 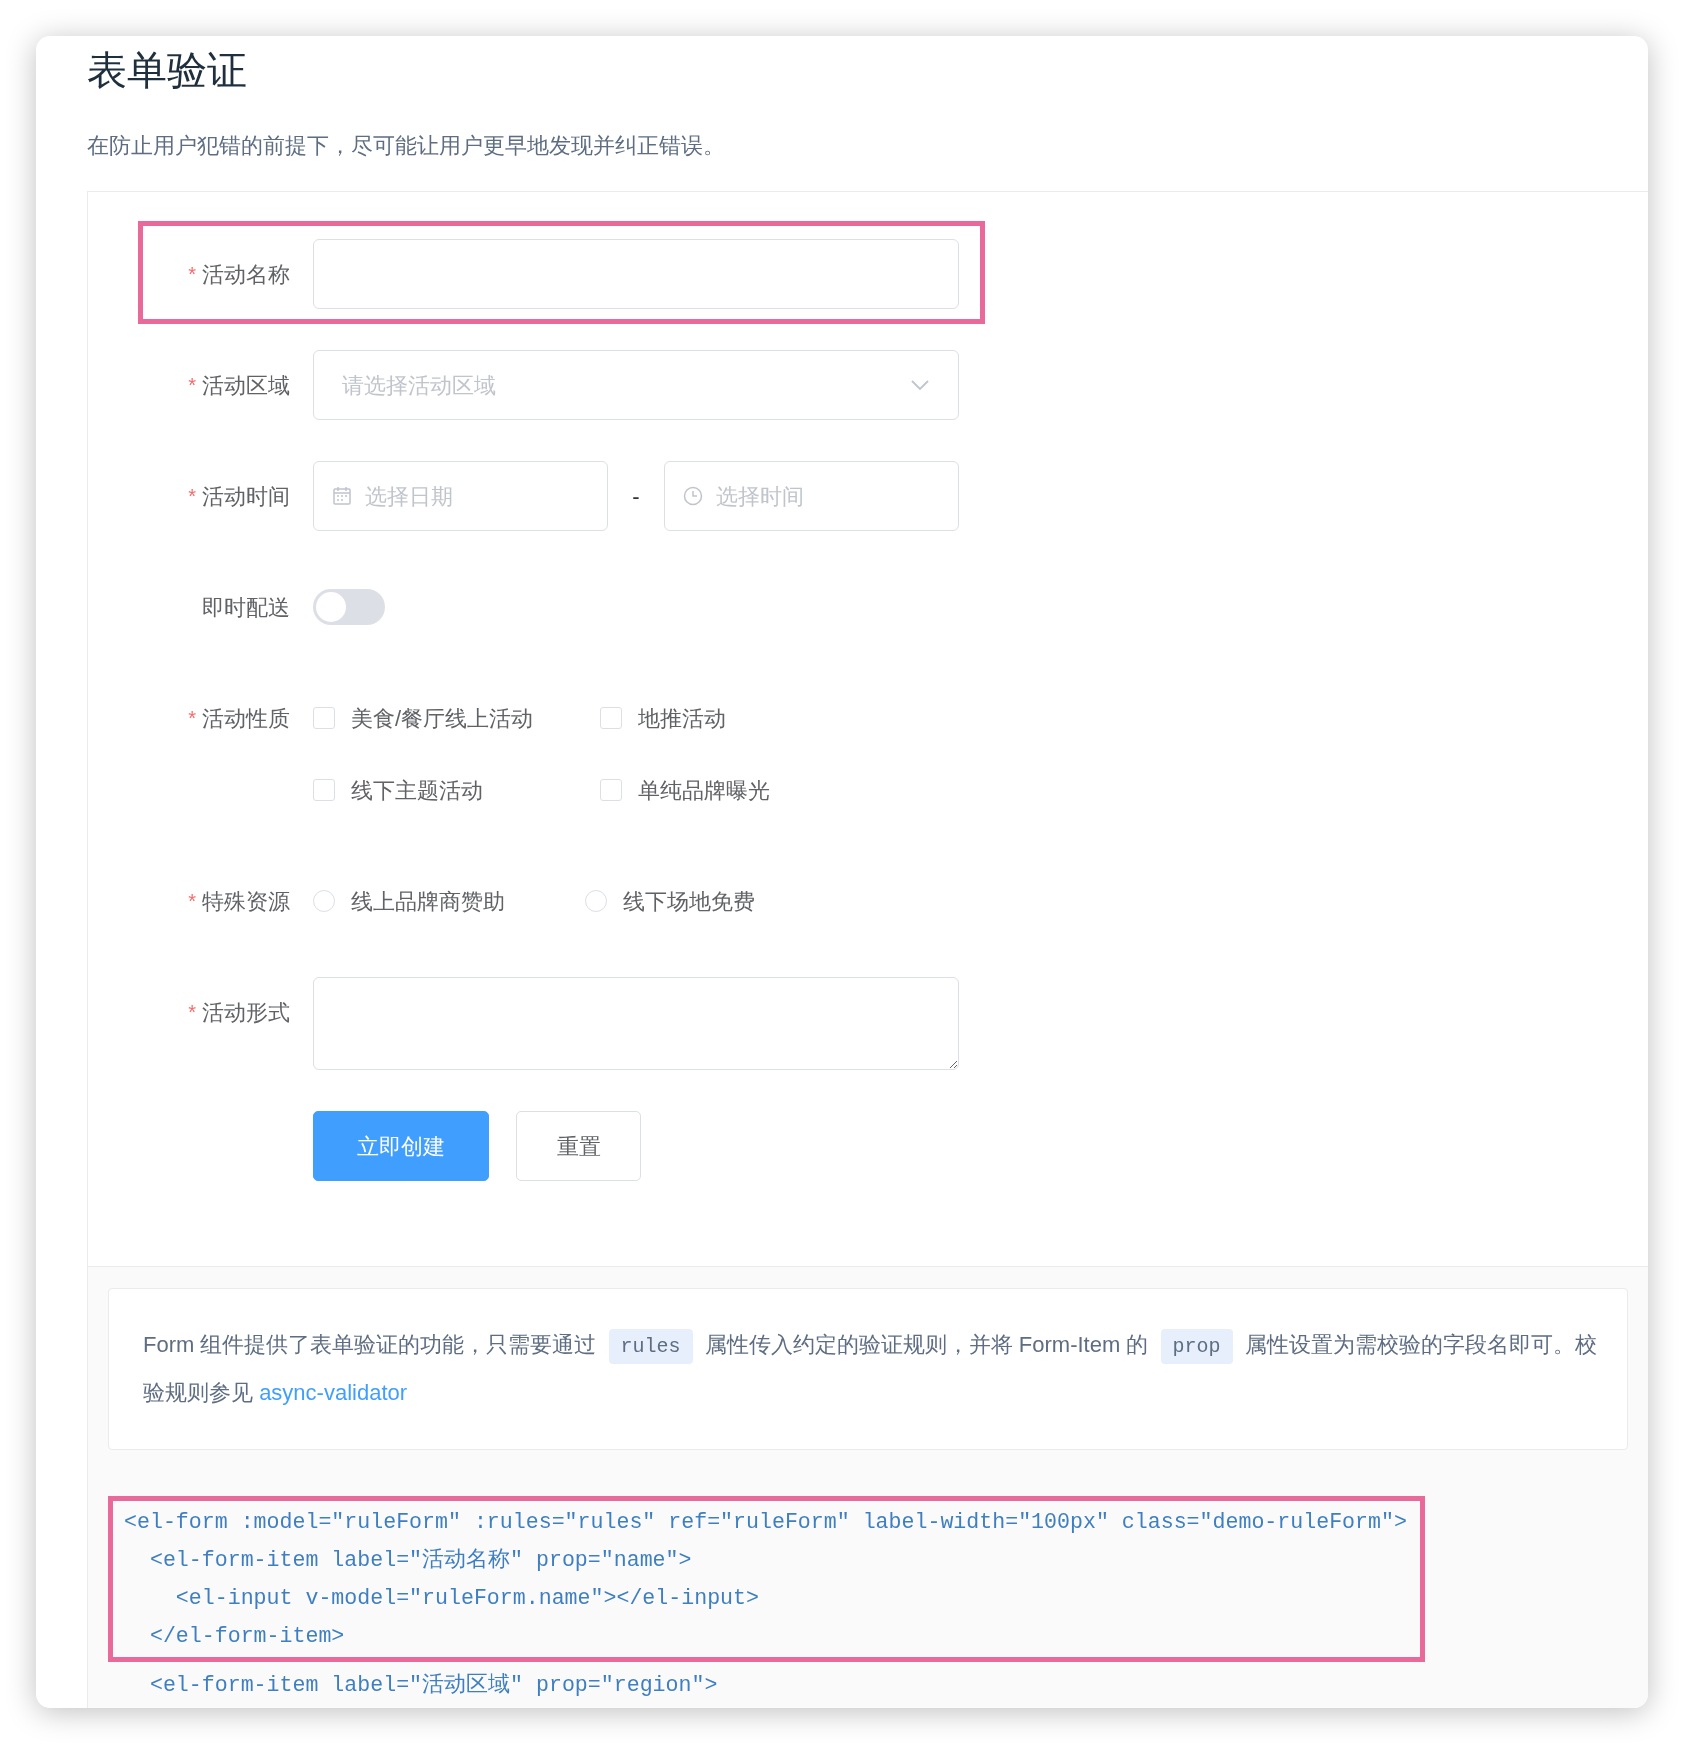 What do you see at coordinates (811, 496) in the screenshot?
I see `time-field: 选择时间` at bounding box center [811, 496].